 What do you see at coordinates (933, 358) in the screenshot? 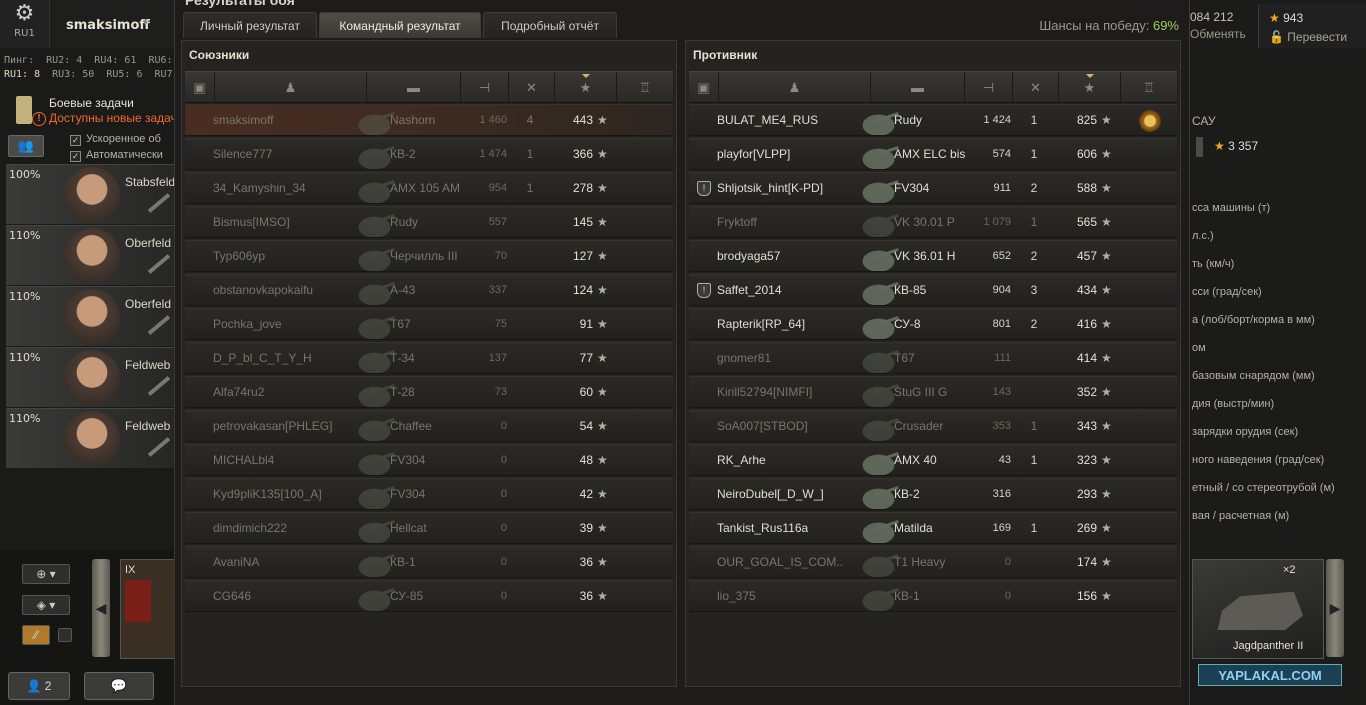
I see `table-row: gnomer81 T67 111 414 ★` at bounding box center [933, 358].